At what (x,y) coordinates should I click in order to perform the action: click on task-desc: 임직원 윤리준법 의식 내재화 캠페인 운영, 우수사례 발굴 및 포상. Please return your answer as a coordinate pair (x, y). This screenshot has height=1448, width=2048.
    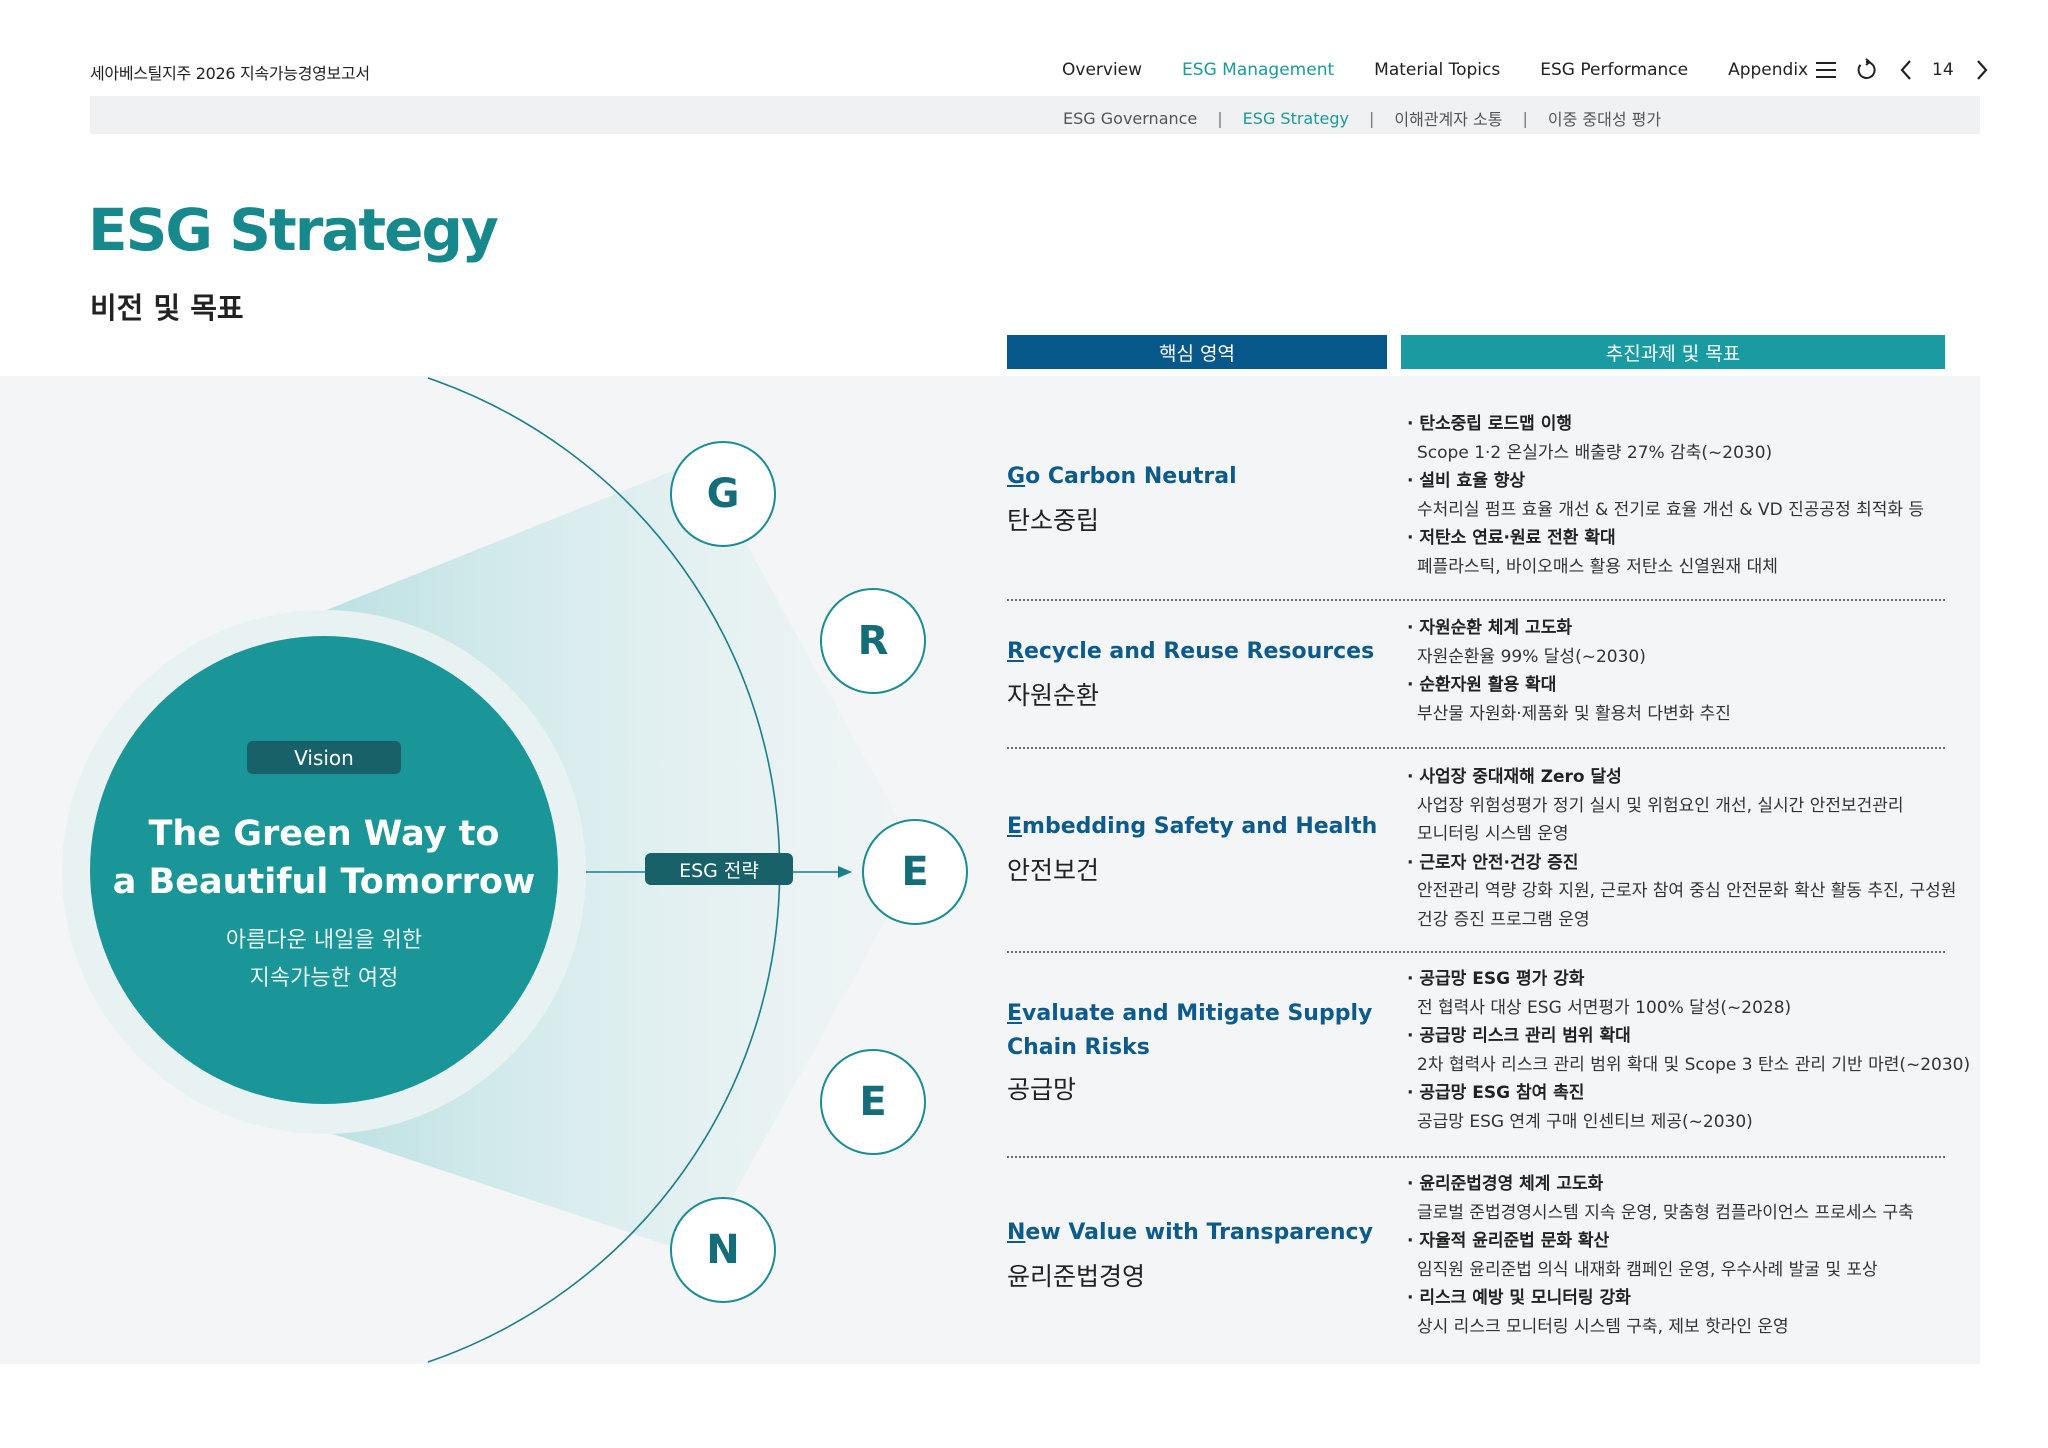
    Looking at the image, I should click on (1647, 1269).